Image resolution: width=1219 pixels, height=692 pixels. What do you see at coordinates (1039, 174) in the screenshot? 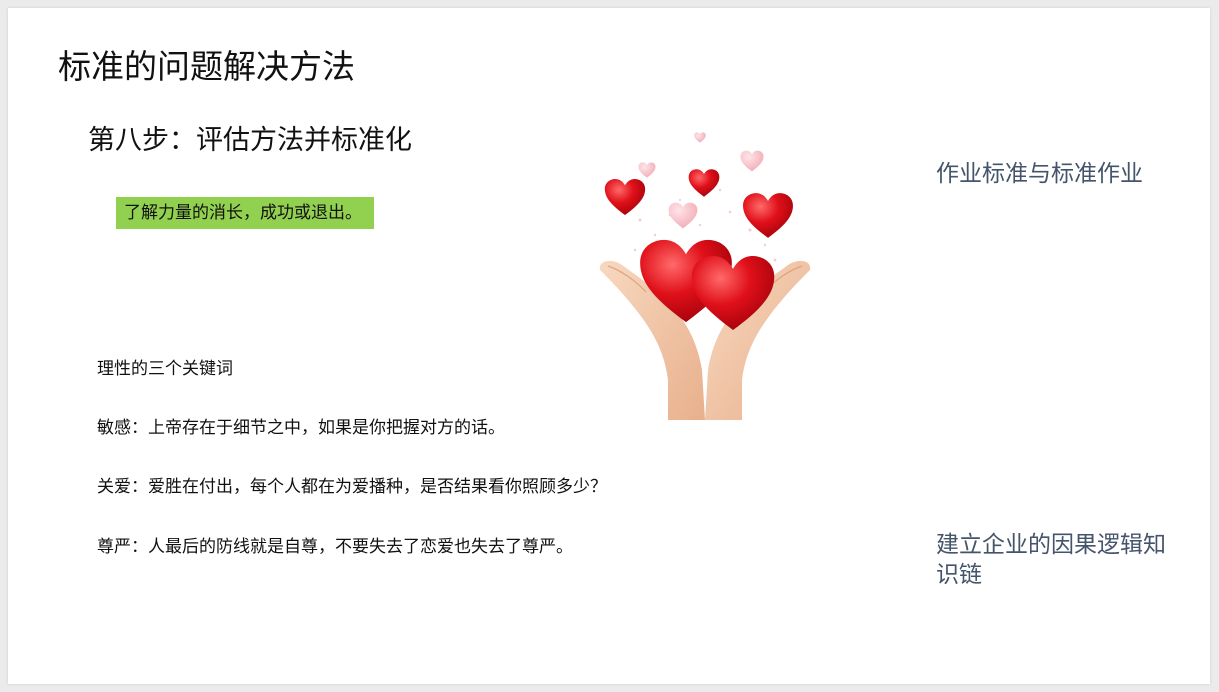
I see `side-label-standards: 作业标准与标准作业` at bounding box center [1039, 174].